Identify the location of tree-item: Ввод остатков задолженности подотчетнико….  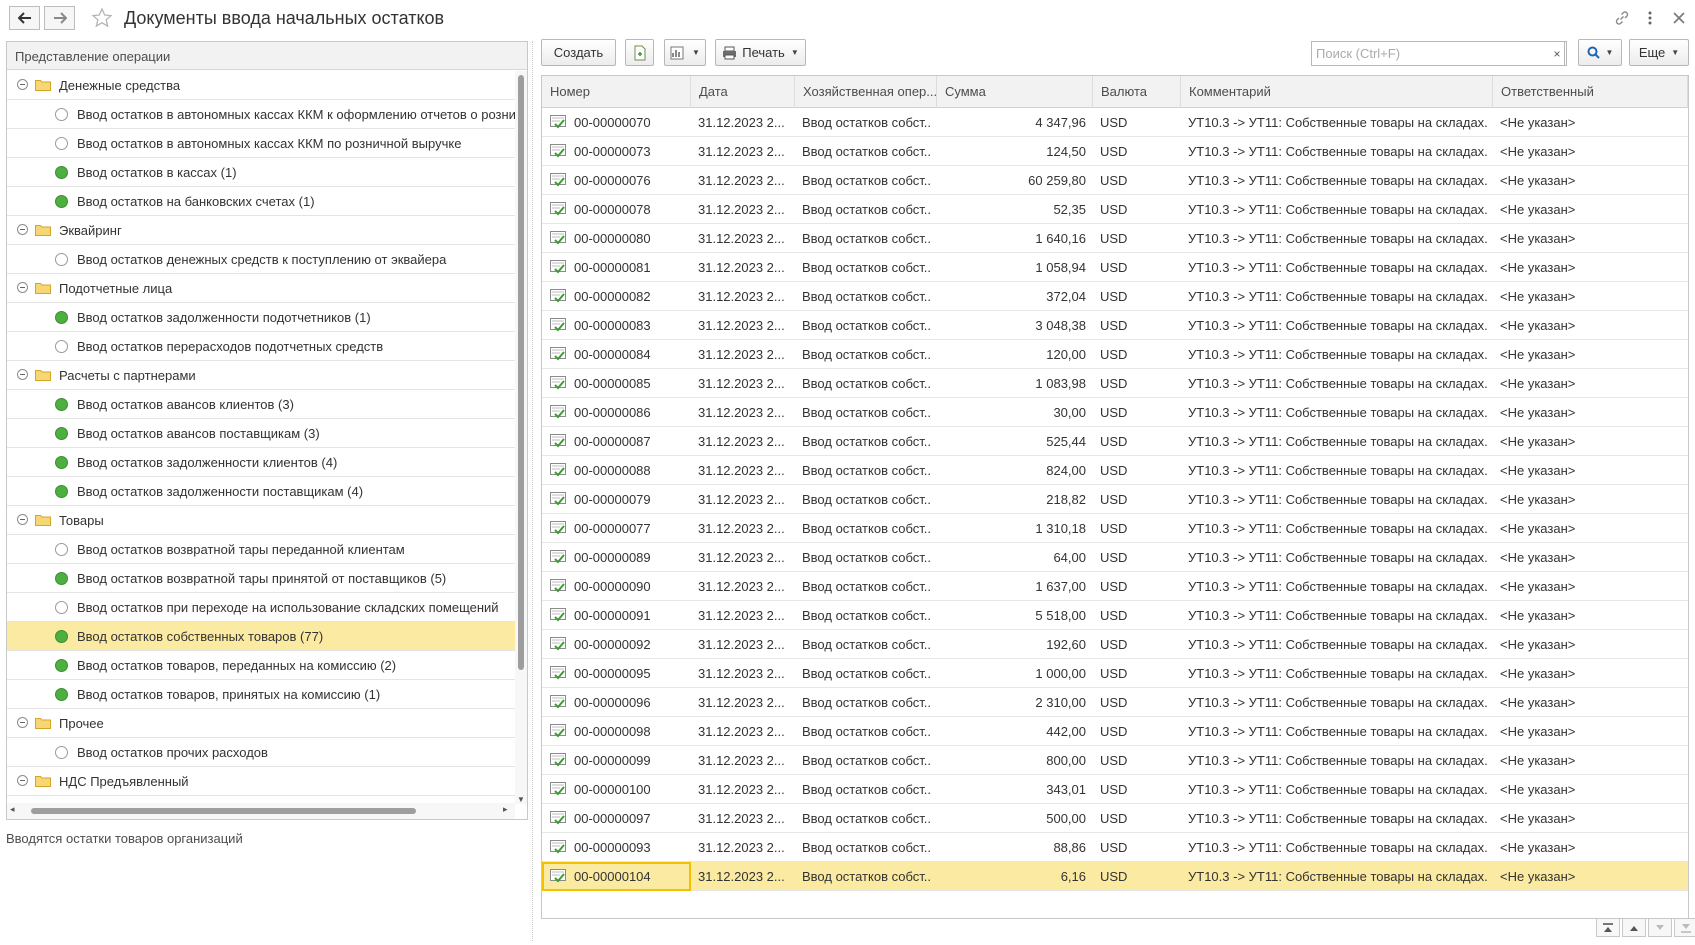
(261, 317).